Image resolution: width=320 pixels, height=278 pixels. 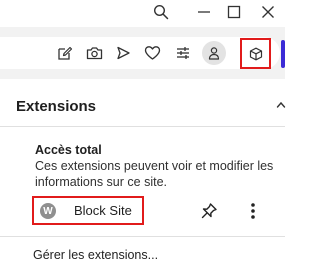 I want to click on extension-name: Block Site, so click(x=103, y=210).